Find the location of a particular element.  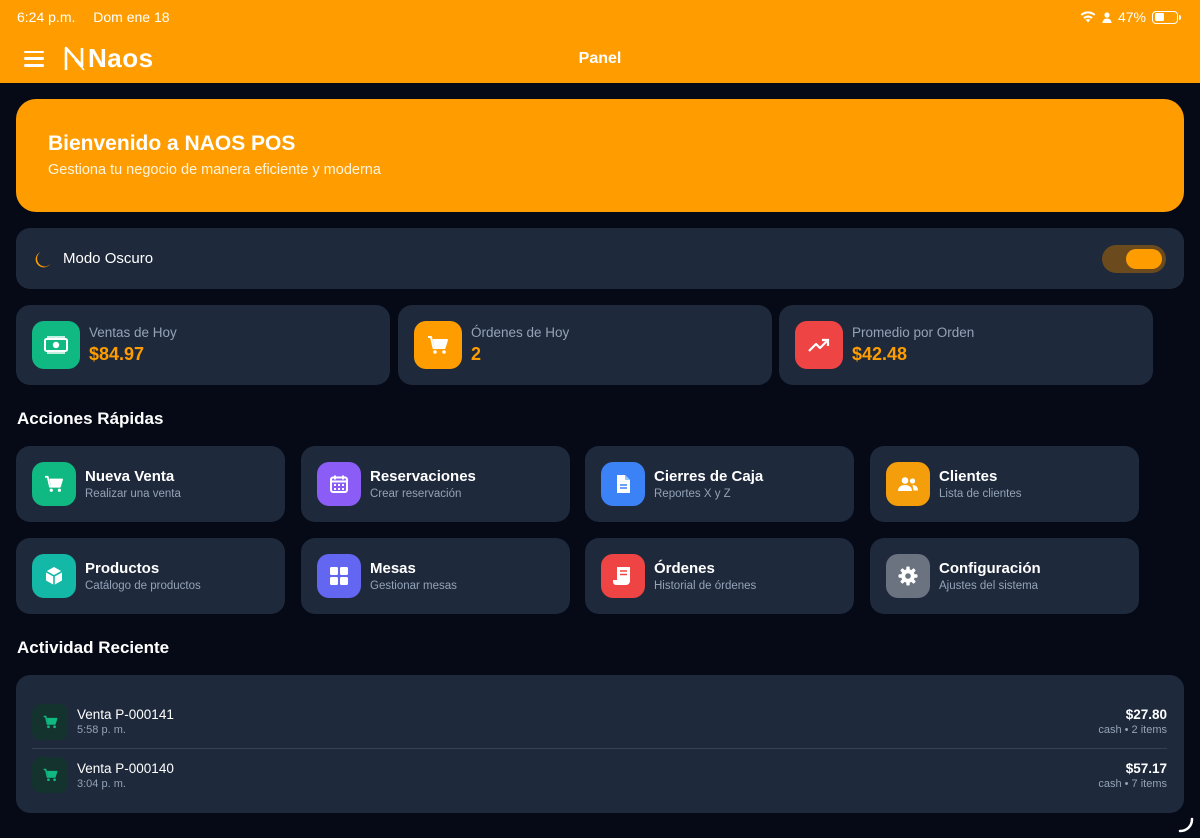

action-subtitle: Gestionar mesas is located at coordinates (413, 586).